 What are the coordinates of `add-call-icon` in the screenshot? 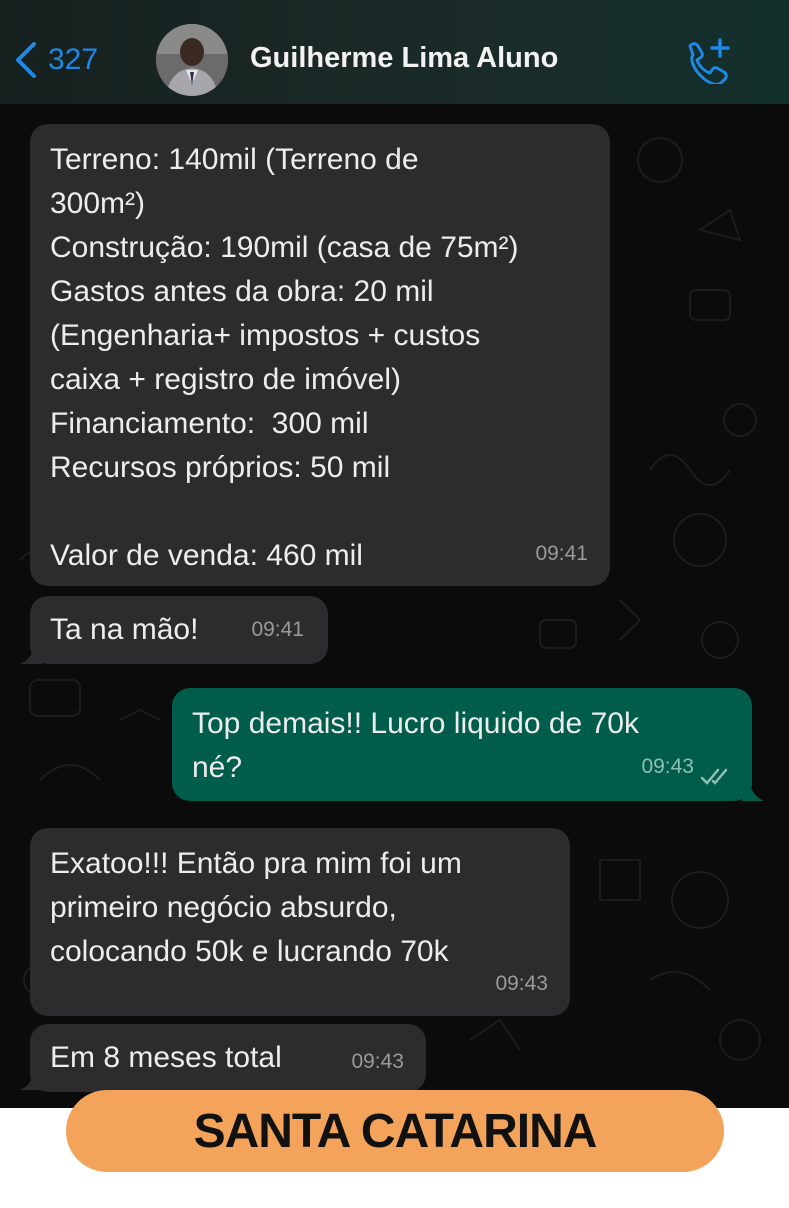 It's located at (708, 60).